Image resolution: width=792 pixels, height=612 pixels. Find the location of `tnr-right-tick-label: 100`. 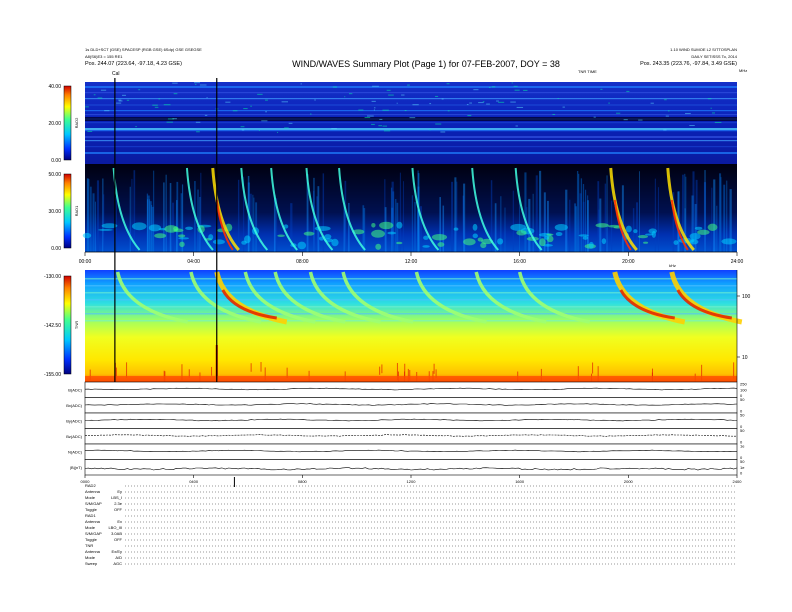

tnr-right-tick-label: 100 is located at coordinates (746, 297).